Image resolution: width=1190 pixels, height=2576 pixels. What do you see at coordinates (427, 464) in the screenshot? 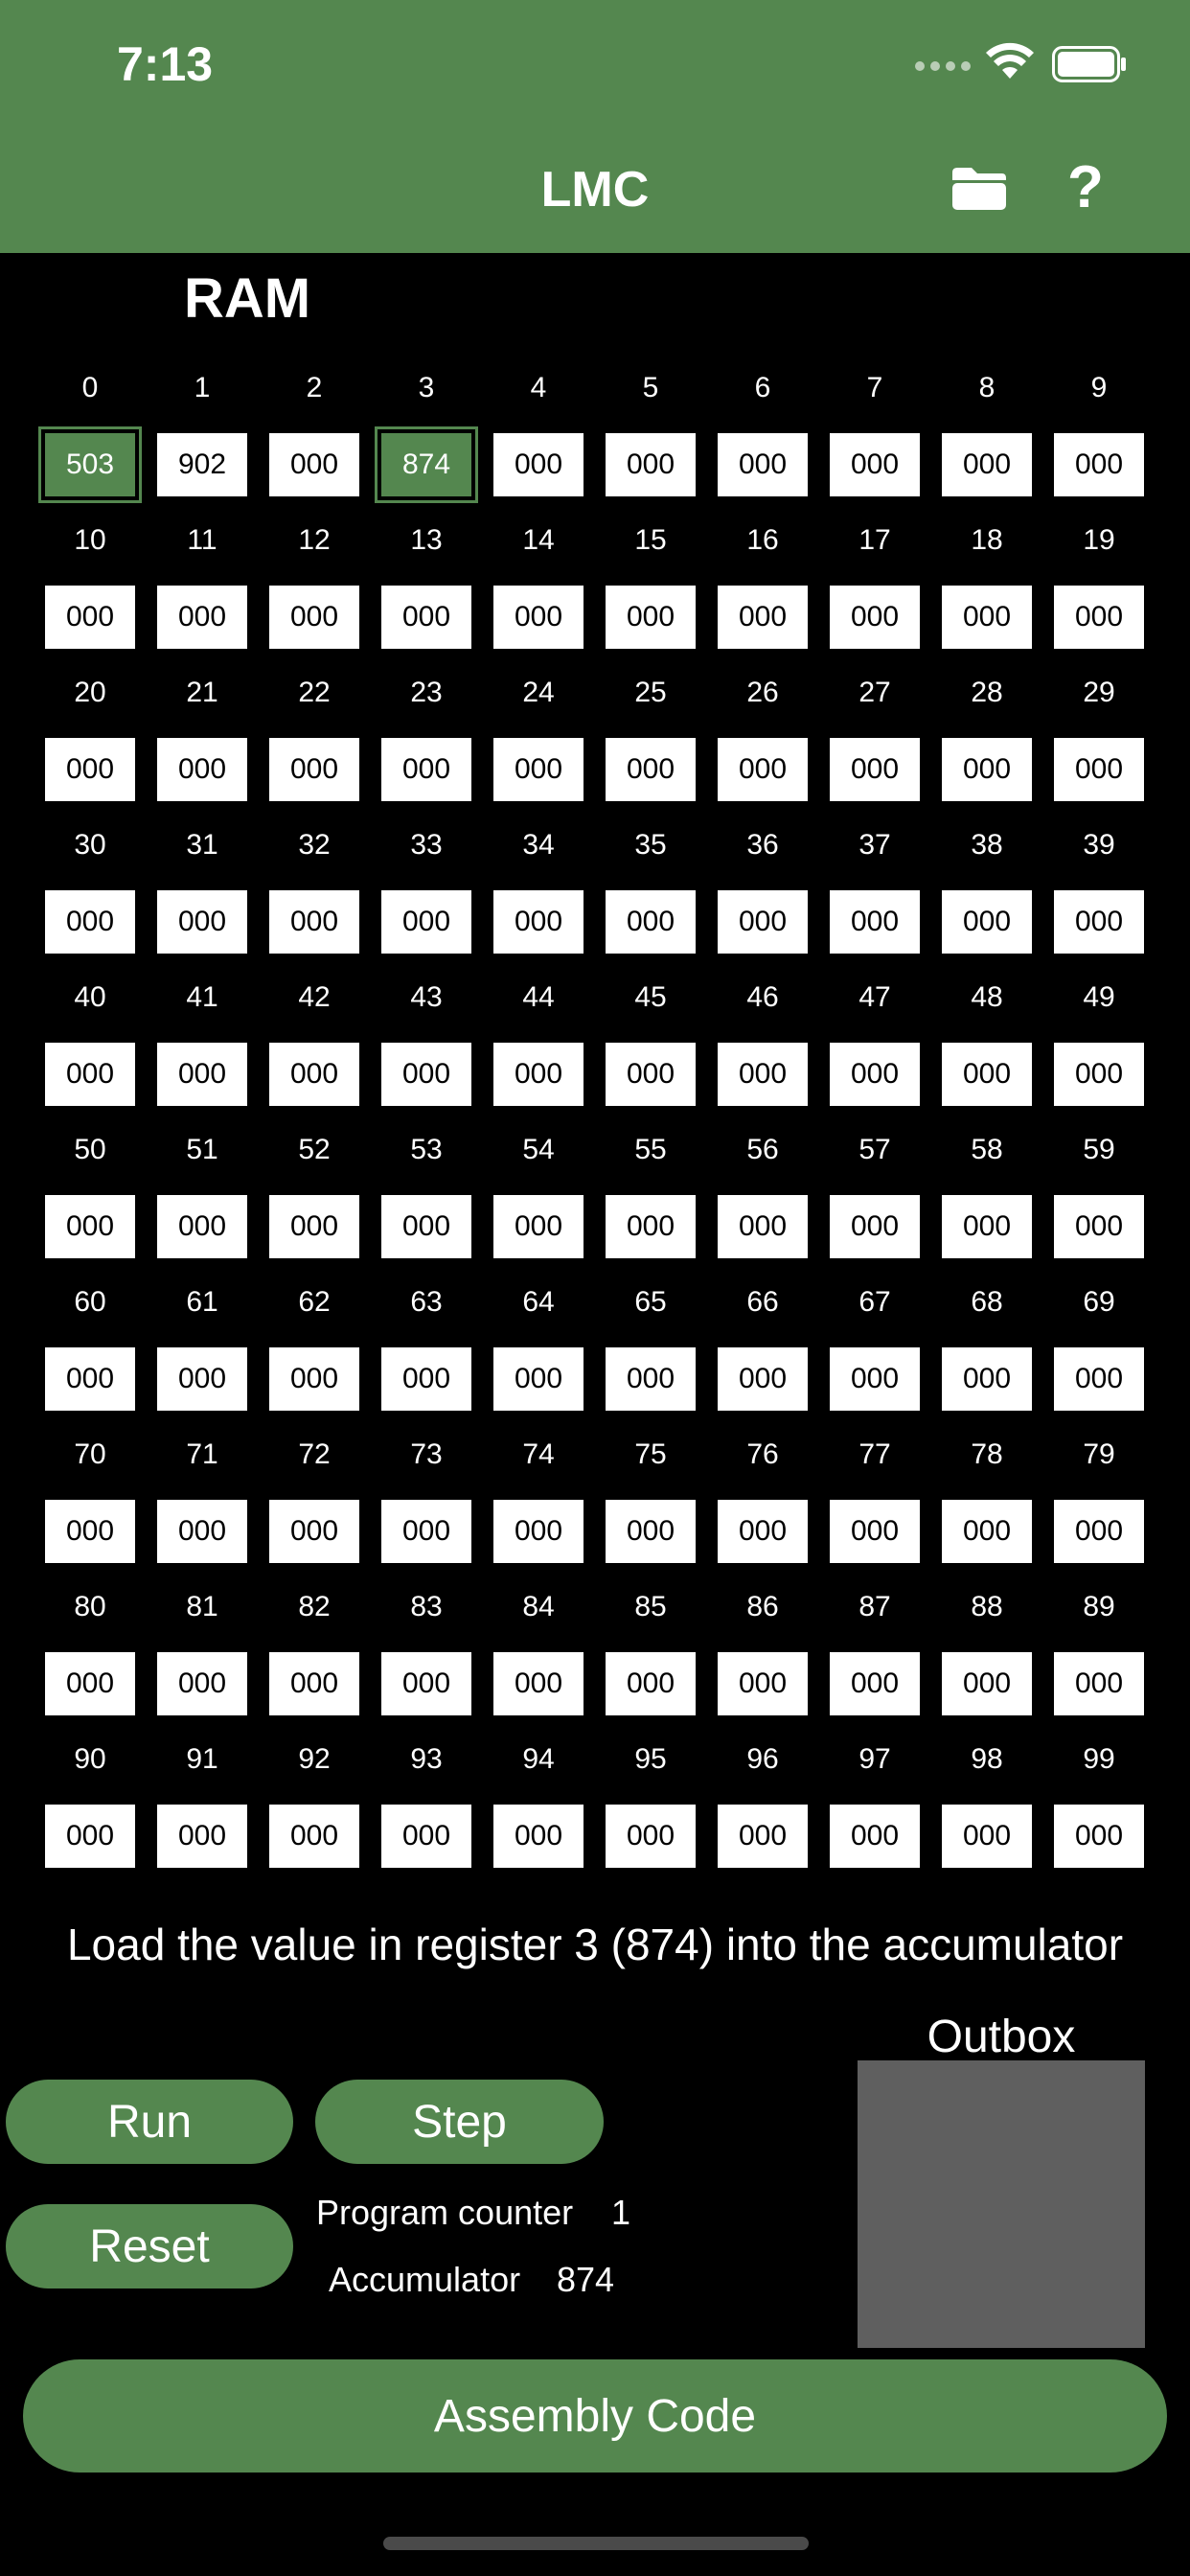
I see `ram-cell: 874` at bounding box center [427, 464].